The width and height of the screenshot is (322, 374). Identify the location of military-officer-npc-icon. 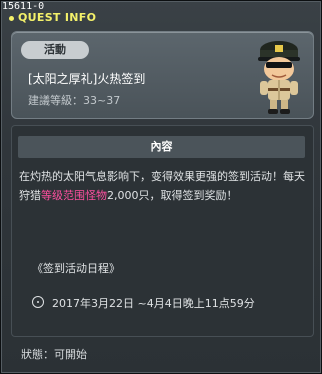
(279, 77).